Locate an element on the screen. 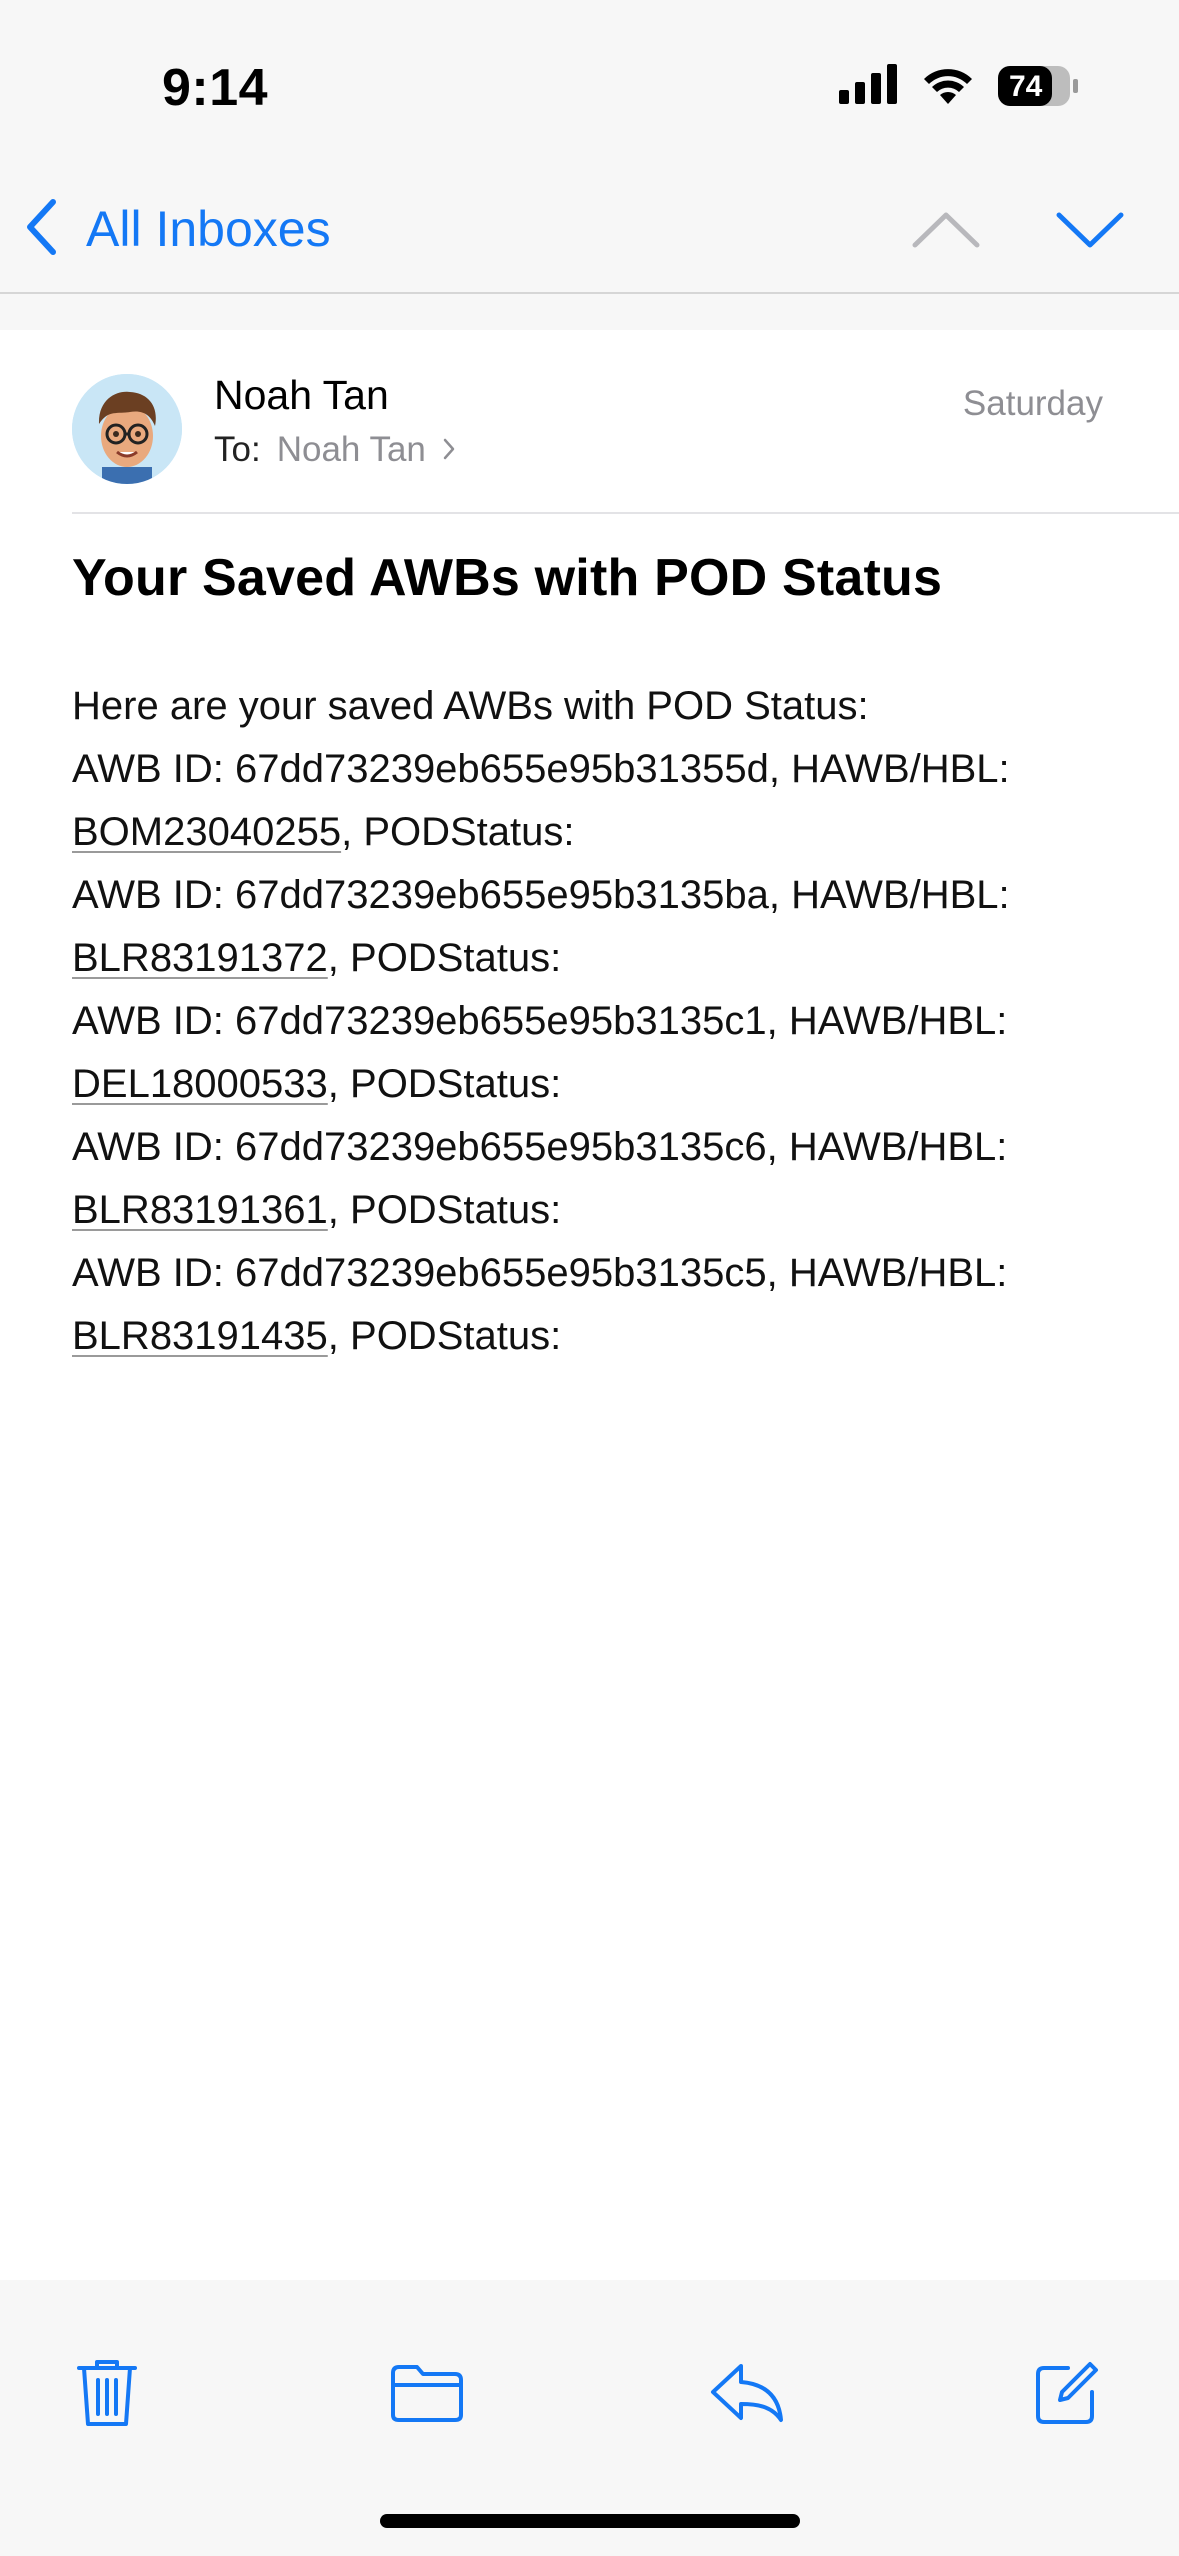 This screenshot has width=1179, height=2556. hbl-link: BOM23040255 is located at coordinates (206, 832).